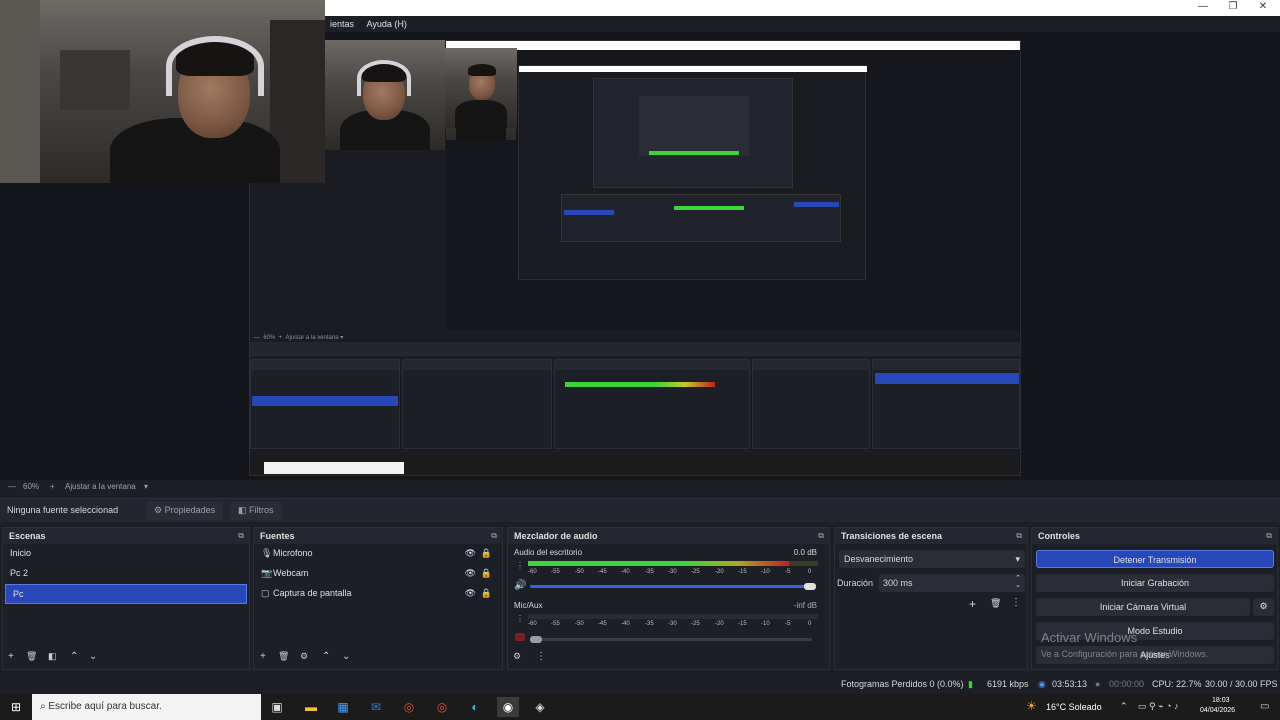 This screenshot has width=1280, height=720. What do you see at coordinates (810, 572) in the screenshot?
I see `meter-tick-label: 0` at bounding box center [810, 572].